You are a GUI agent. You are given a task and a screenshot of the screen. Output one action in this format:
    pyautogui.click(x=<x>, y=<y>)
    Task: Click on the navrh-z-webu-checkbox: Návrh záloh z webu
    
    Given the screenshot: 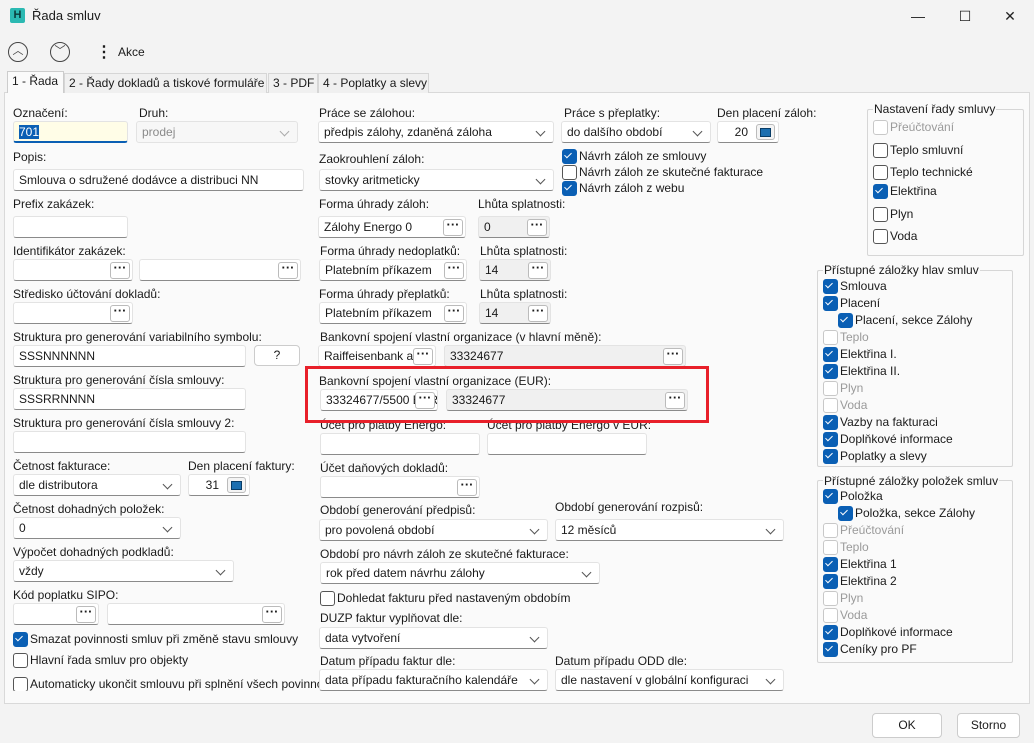 What is the action you would take?
    pyautogui.click(x=623, y=188)
    